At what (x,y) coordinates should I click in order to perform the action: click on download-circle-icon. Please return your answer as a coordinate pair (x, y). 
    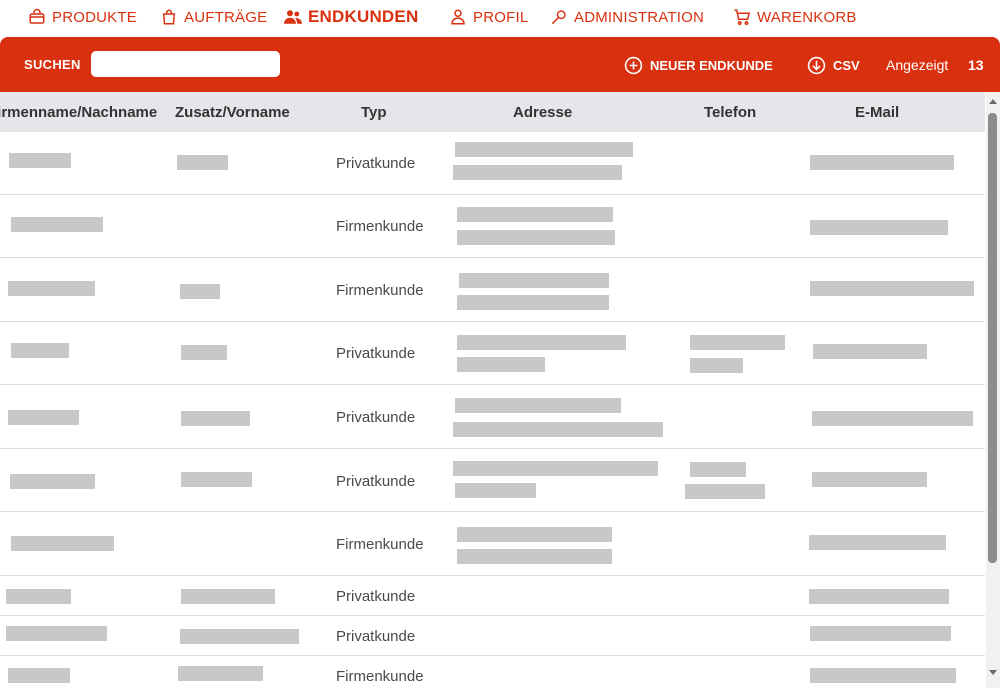
    Looking at the image, I should click on (816, 65).